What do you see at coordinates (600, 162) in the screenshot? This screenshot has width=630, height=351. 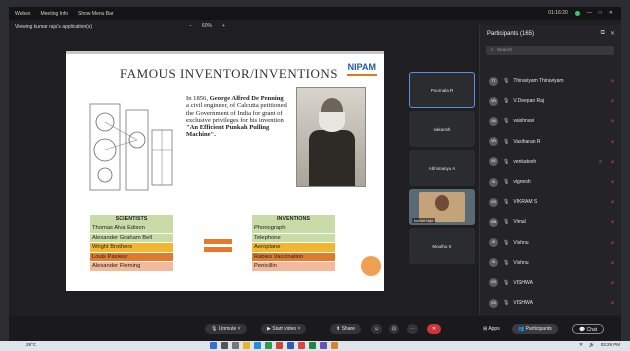 I see `chat-bubble-icon: ○` at bounding box center [600, 162].